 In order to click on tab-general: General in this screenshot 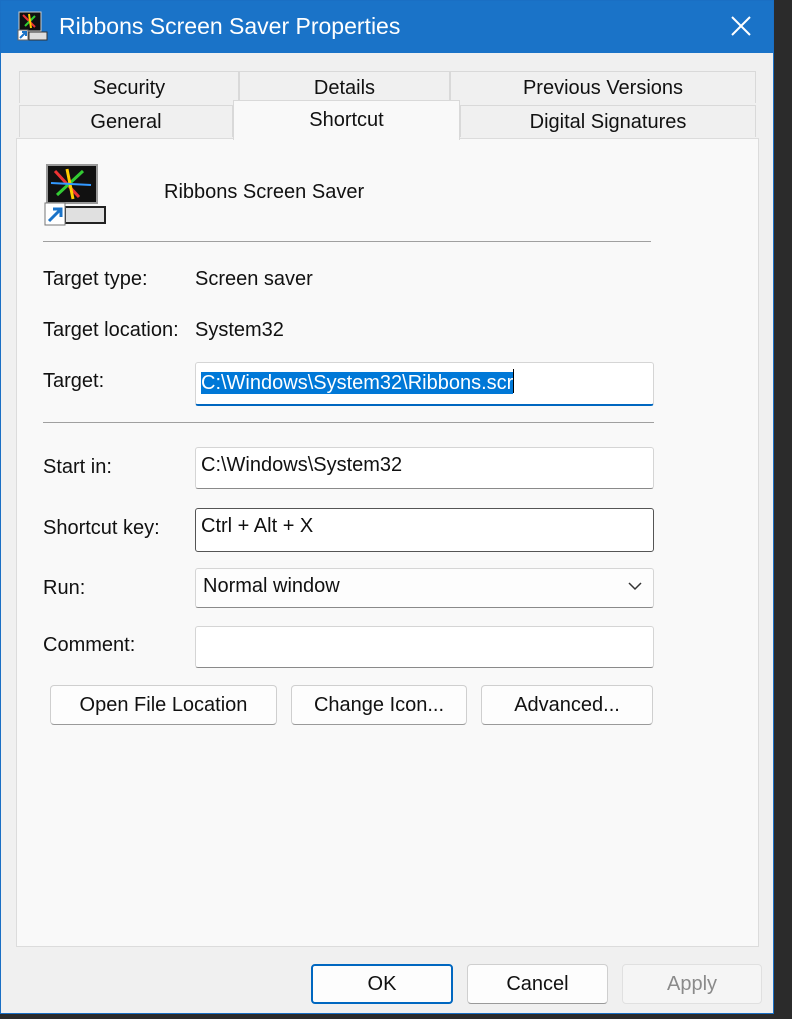, I will do `click(126, 121)`.